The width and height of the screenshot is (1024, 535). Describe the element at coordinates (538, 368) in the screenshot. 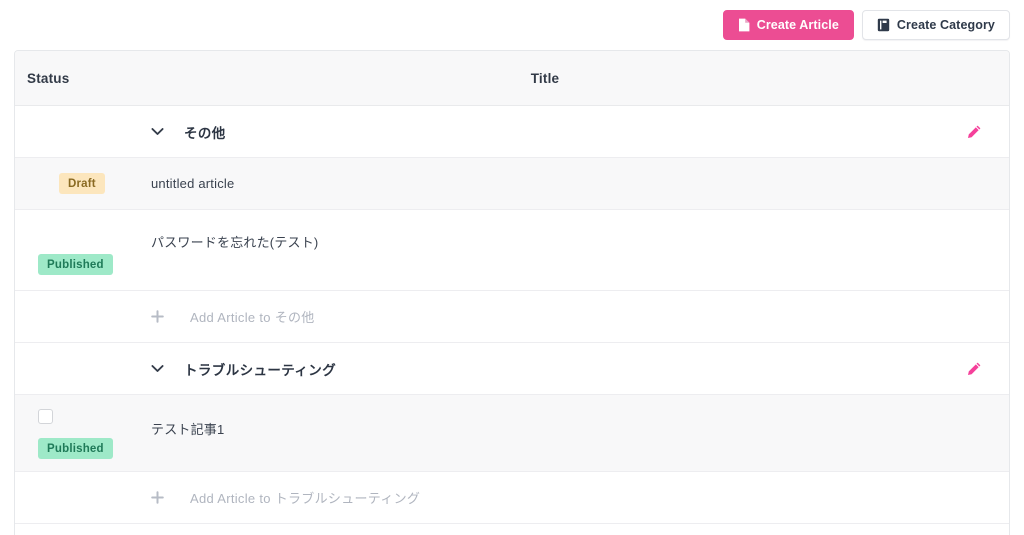

I see `category-title-cell: トラブルシューティング` at that location.